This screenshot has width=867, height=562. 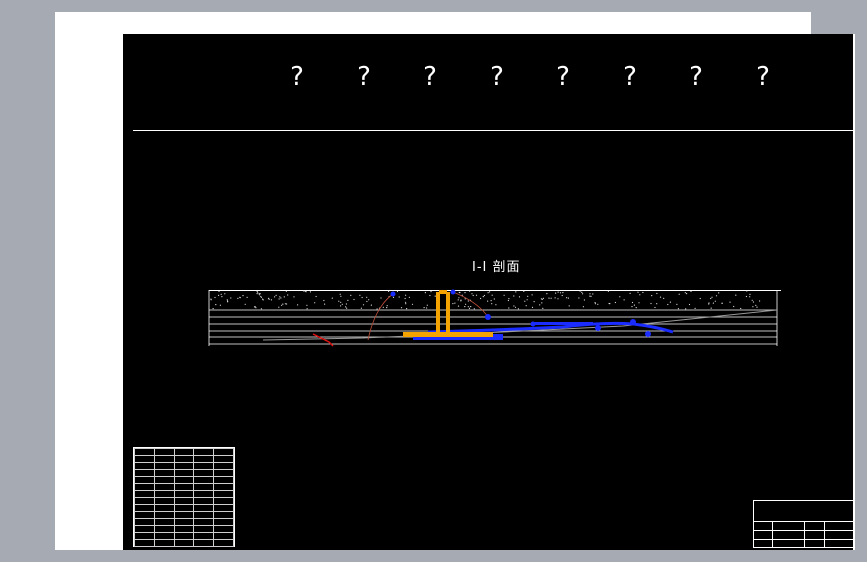 I want to click on header-placeholder-2: ?, so click(x=364, y=77).